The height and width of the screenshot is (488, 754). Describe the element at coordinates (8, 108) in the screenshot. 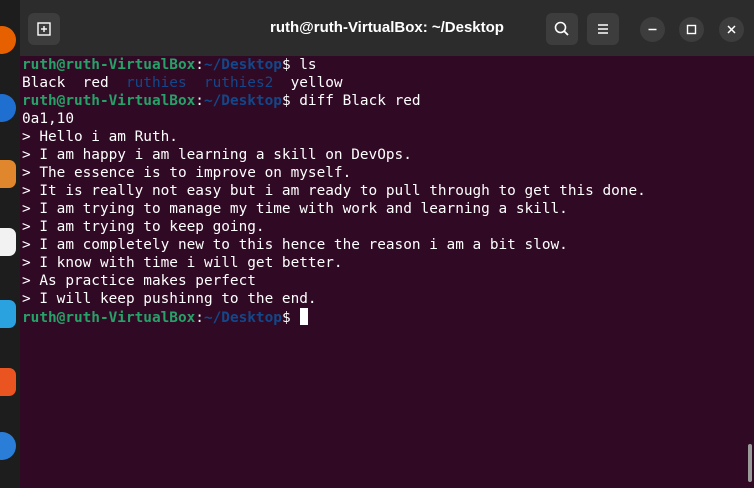

I see `thunderbird-icon` at that location.